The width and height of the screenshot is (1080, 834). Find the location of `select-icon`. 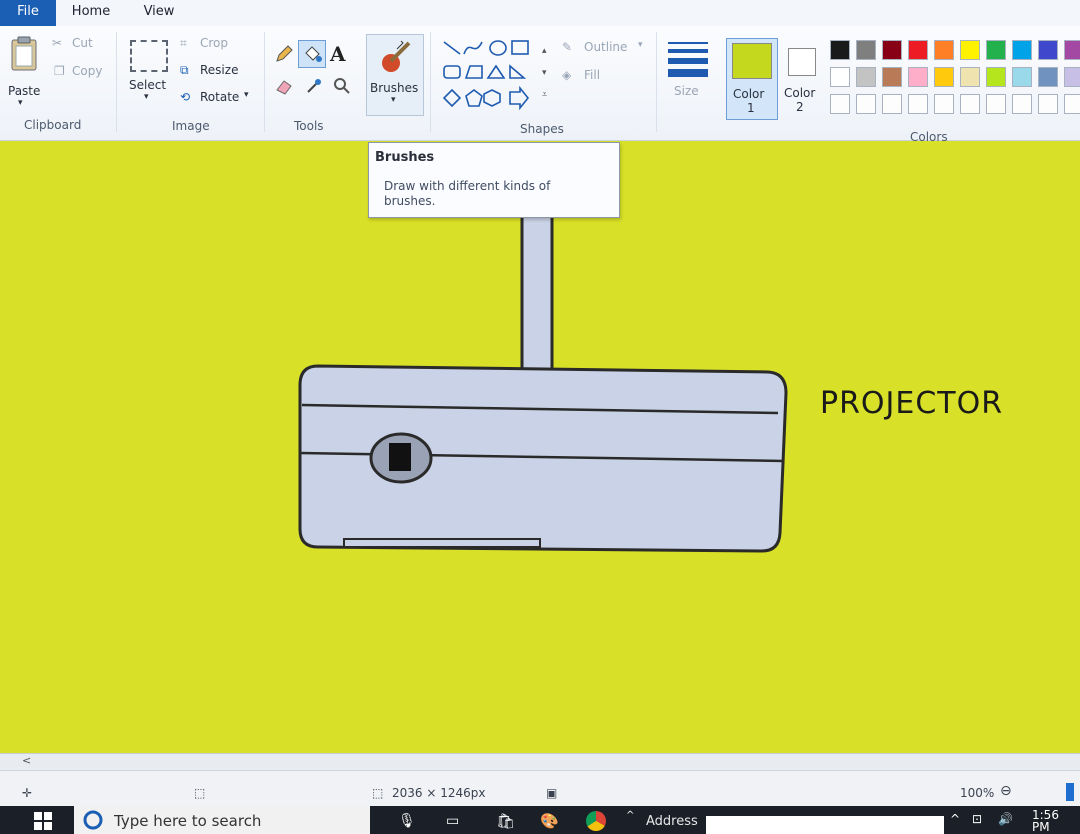

select-icon is located at coordinates (149, 56).